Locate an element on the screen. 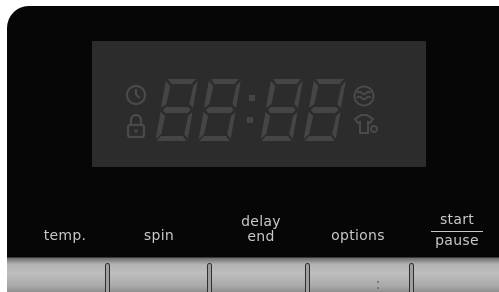 The width and height of the screenshot is (499, 292). pause-label: pause is located at coordinates (457, 241).